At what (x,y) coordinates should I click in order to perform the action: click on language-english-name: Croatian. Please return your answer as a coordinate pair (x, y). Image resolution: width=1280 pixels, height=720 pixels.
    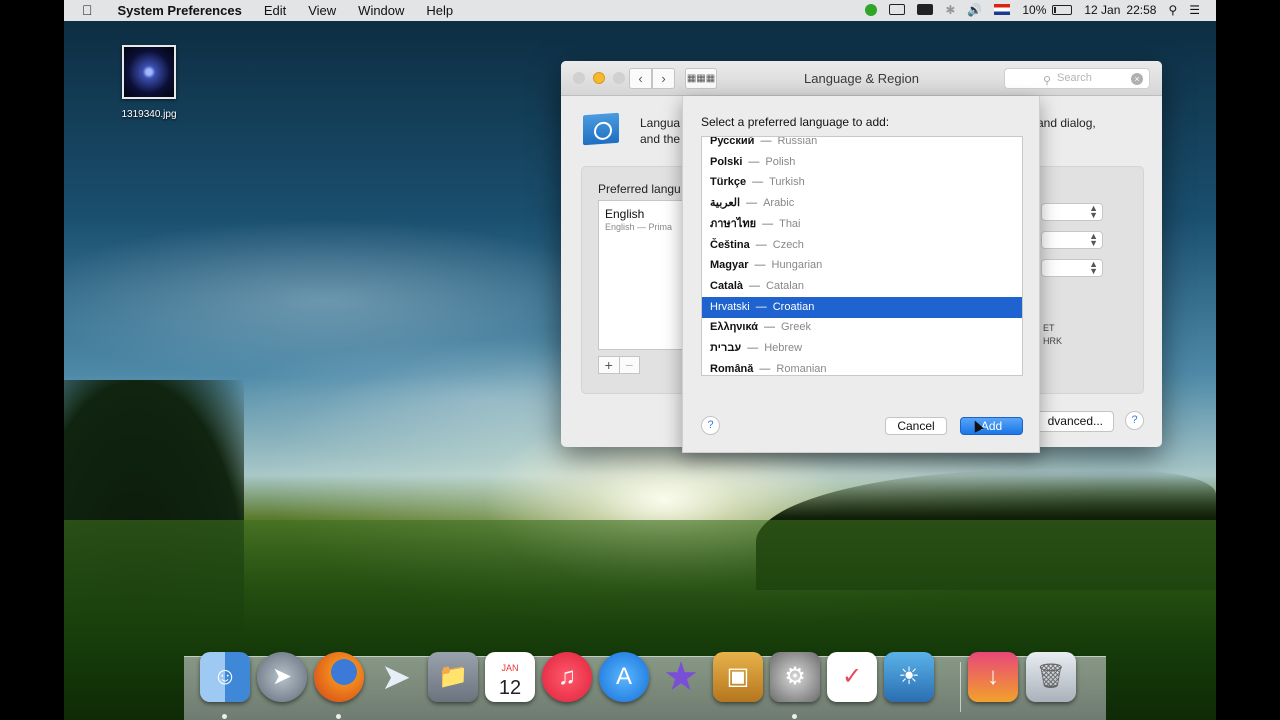
    Looking at the image, I should click on (793, 306).